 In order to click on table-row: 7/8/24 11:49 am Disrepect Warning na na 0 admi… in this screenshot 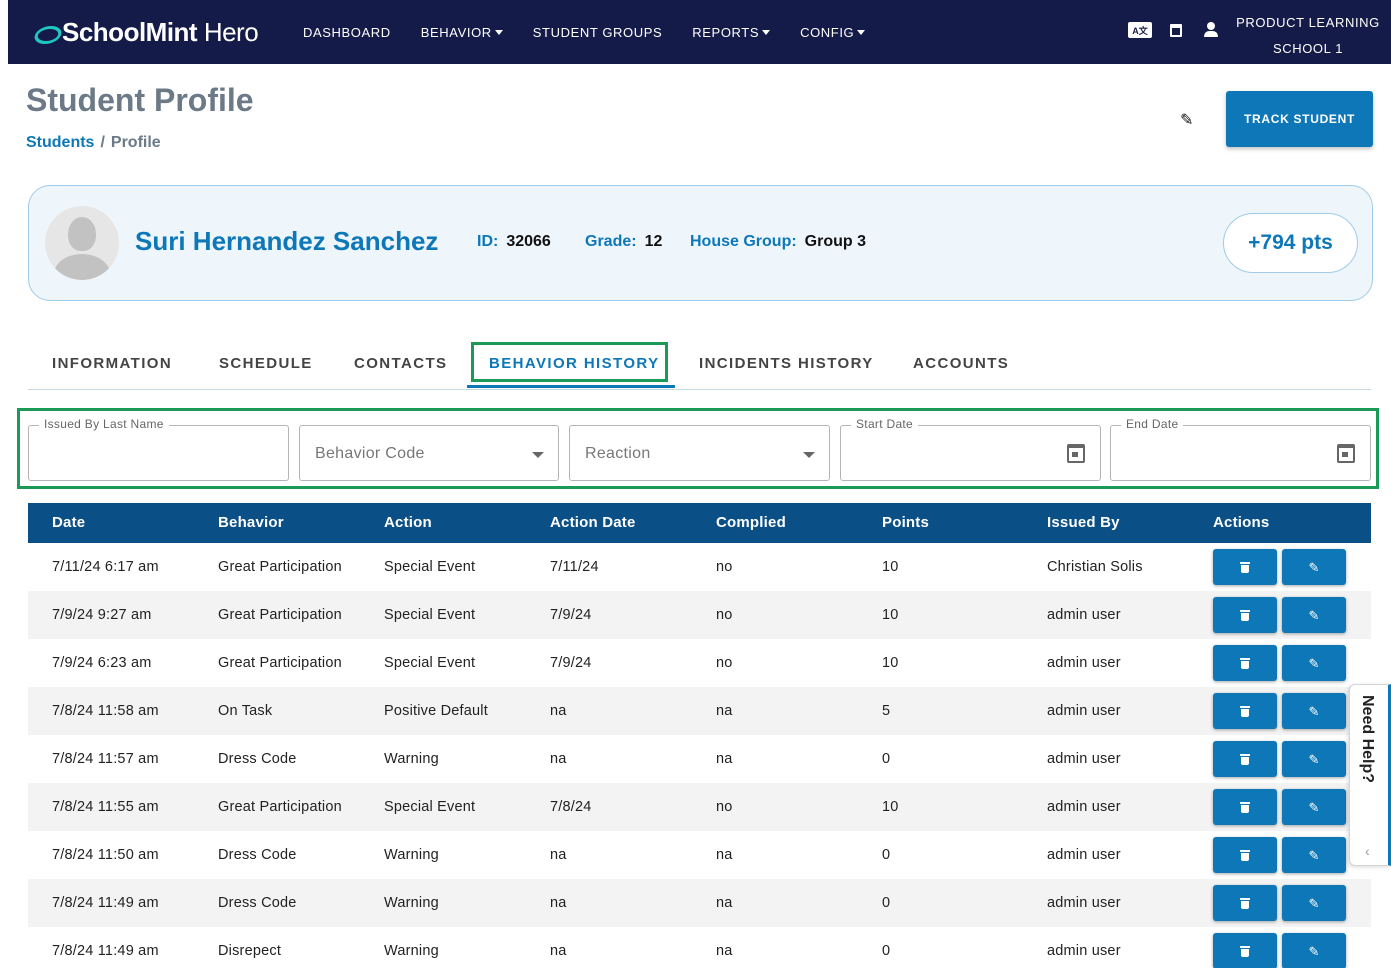, I will do `click(699, 947)`.